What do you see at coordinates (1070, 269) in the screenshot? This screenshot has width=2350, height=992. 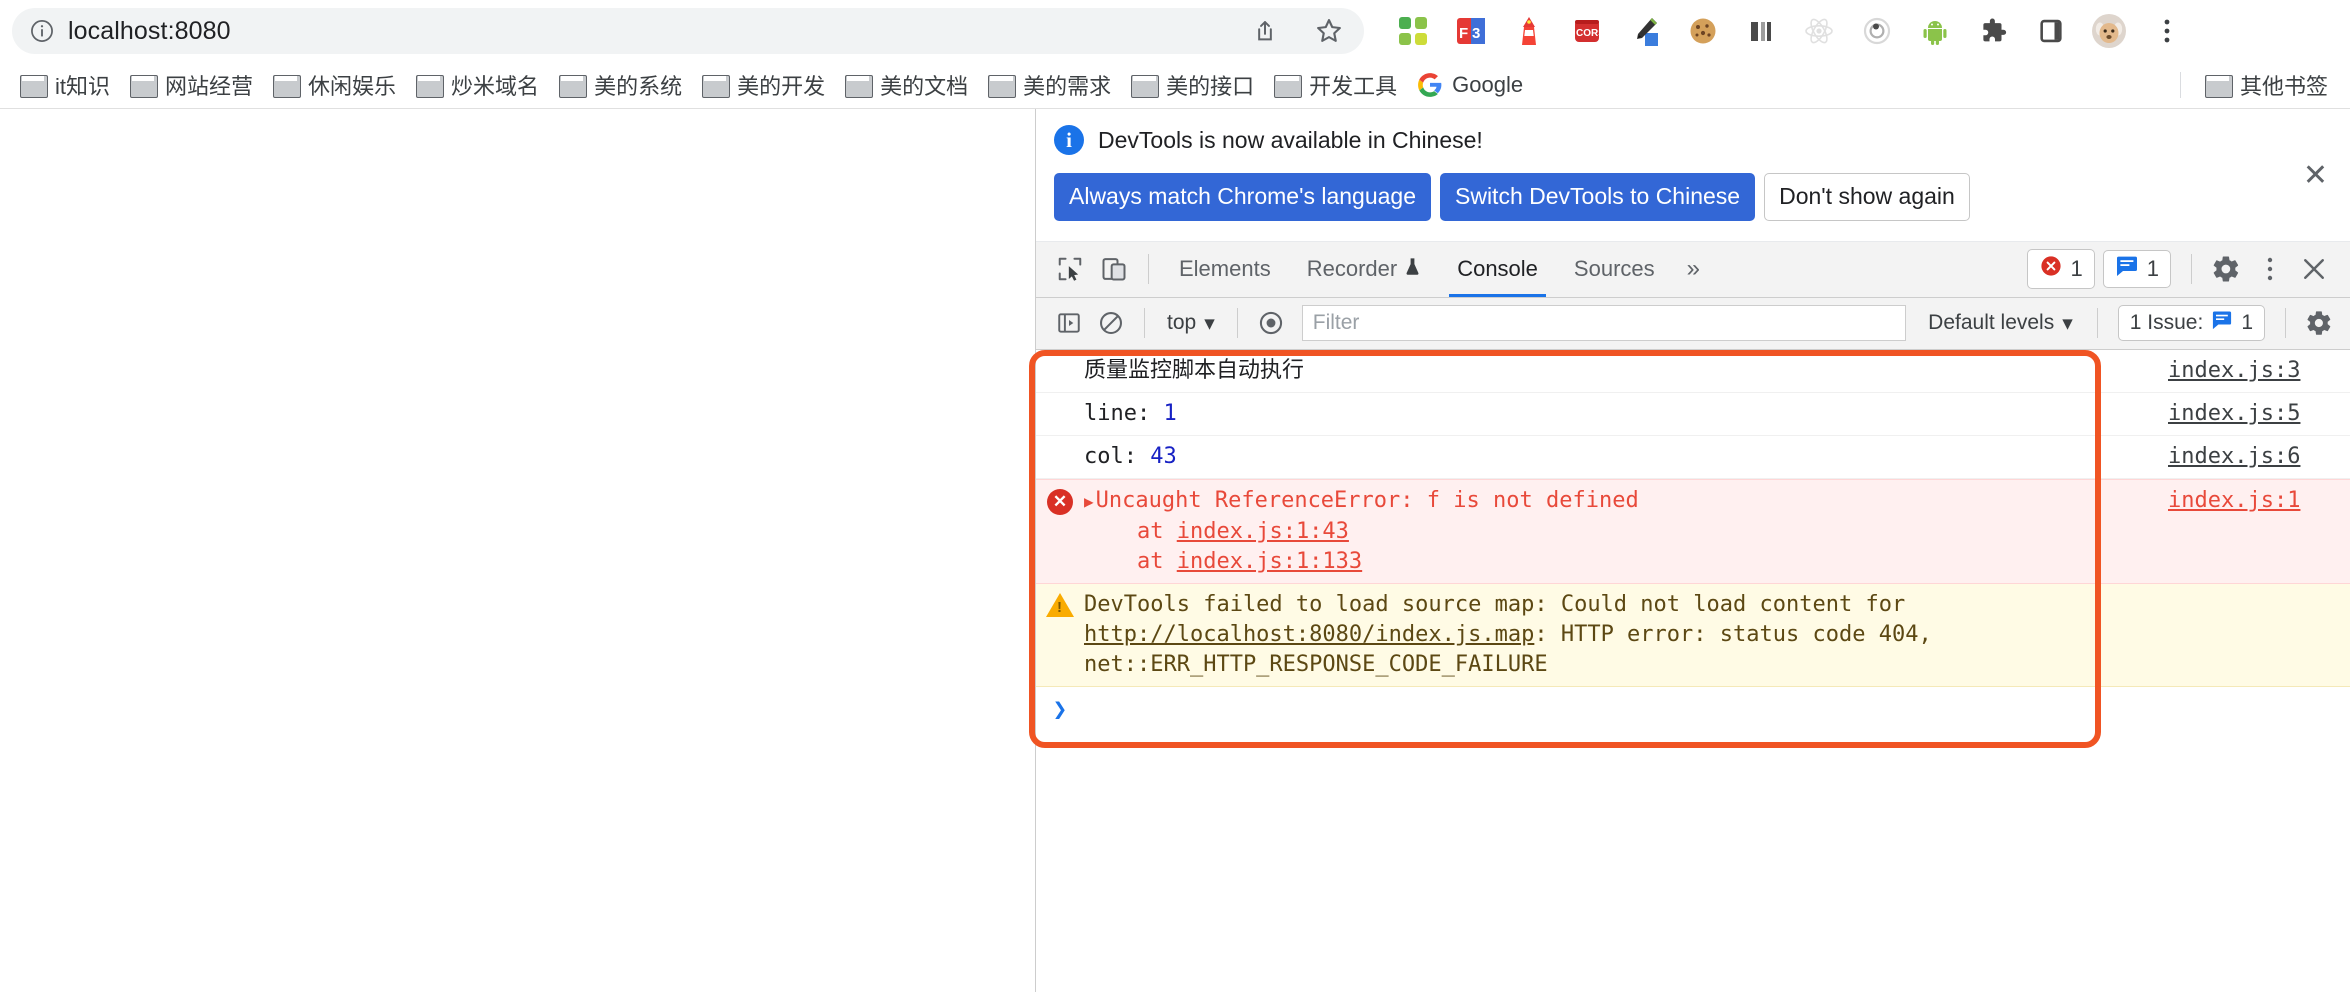 I see `inspect-element-icon` at bounding box center [1070, 269].